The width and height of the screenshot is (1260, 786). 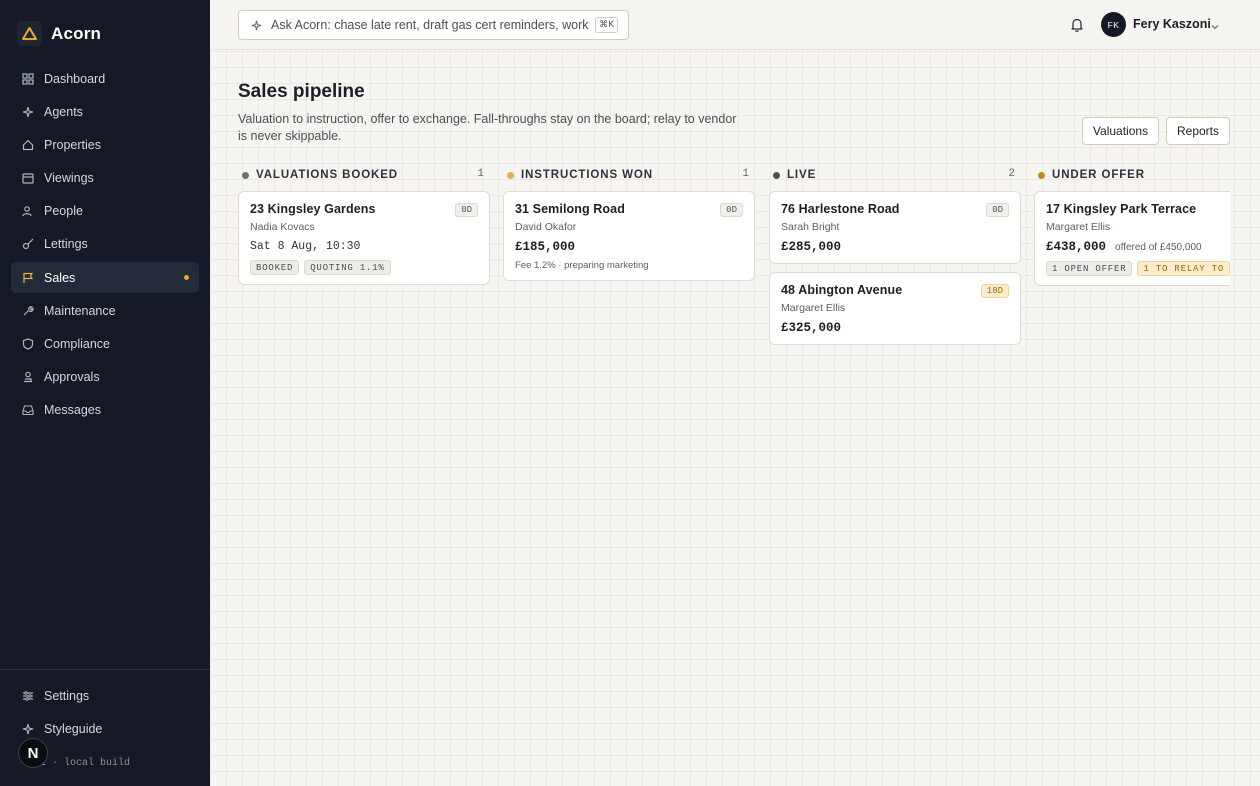 I want to click on sidebar-item-properties: Properties, so click(x=105, y=144).